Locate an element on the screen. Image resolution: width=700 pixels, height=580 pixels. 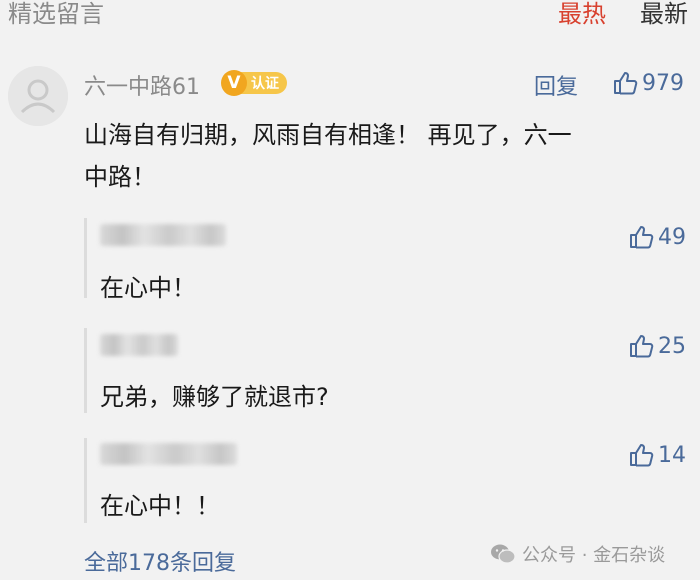
reply-like-count: 14 is located at coordinates (672, 455).